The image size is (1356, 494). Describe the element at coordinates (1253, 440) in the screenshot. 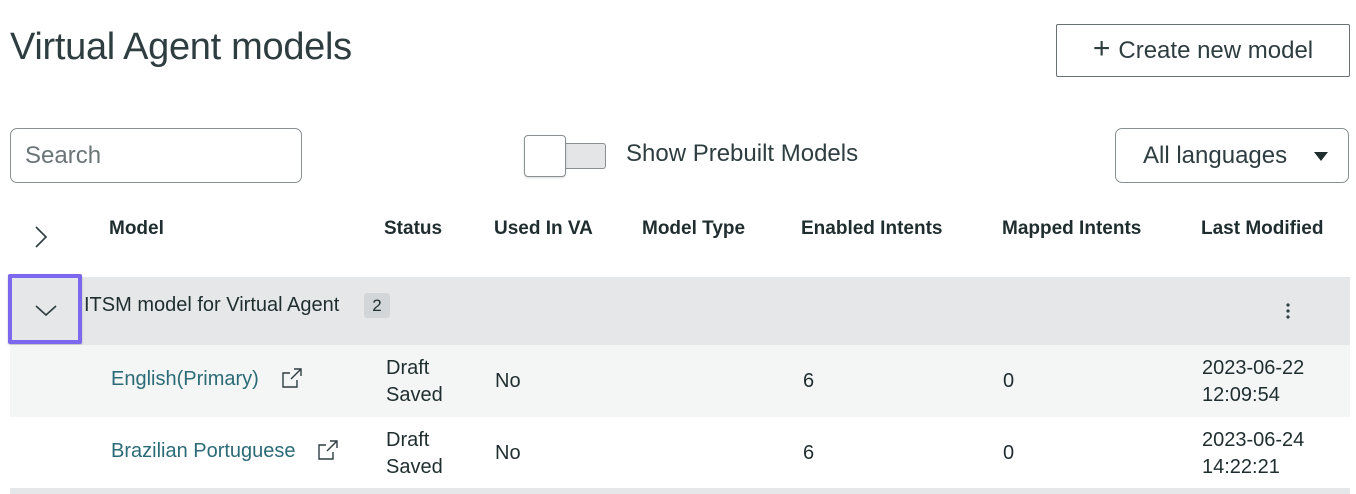

I see `last-modified-date: 2023-06-24` at that location.